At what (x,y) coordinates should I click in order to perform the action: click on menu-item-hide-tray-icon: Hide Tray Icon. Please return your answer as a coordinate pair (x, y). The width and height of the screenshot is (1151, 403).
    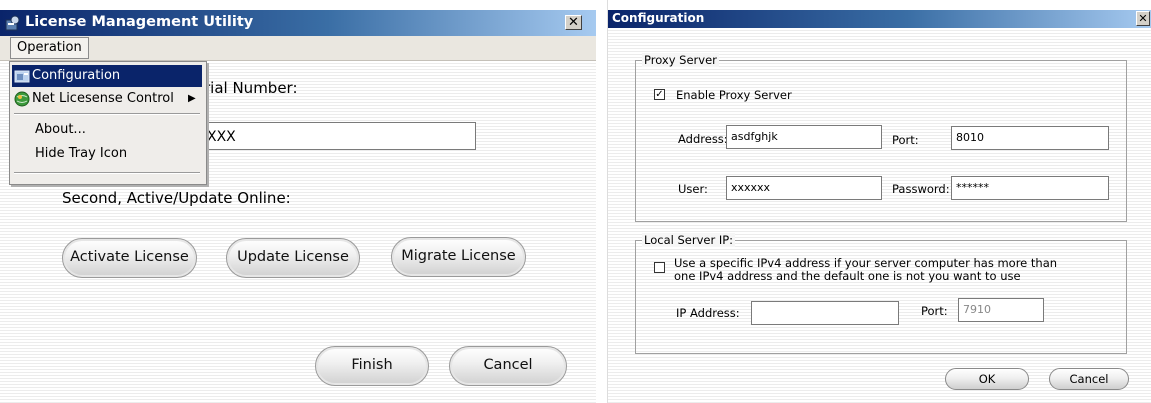
    Looking at the image, I should click on (107, 154).